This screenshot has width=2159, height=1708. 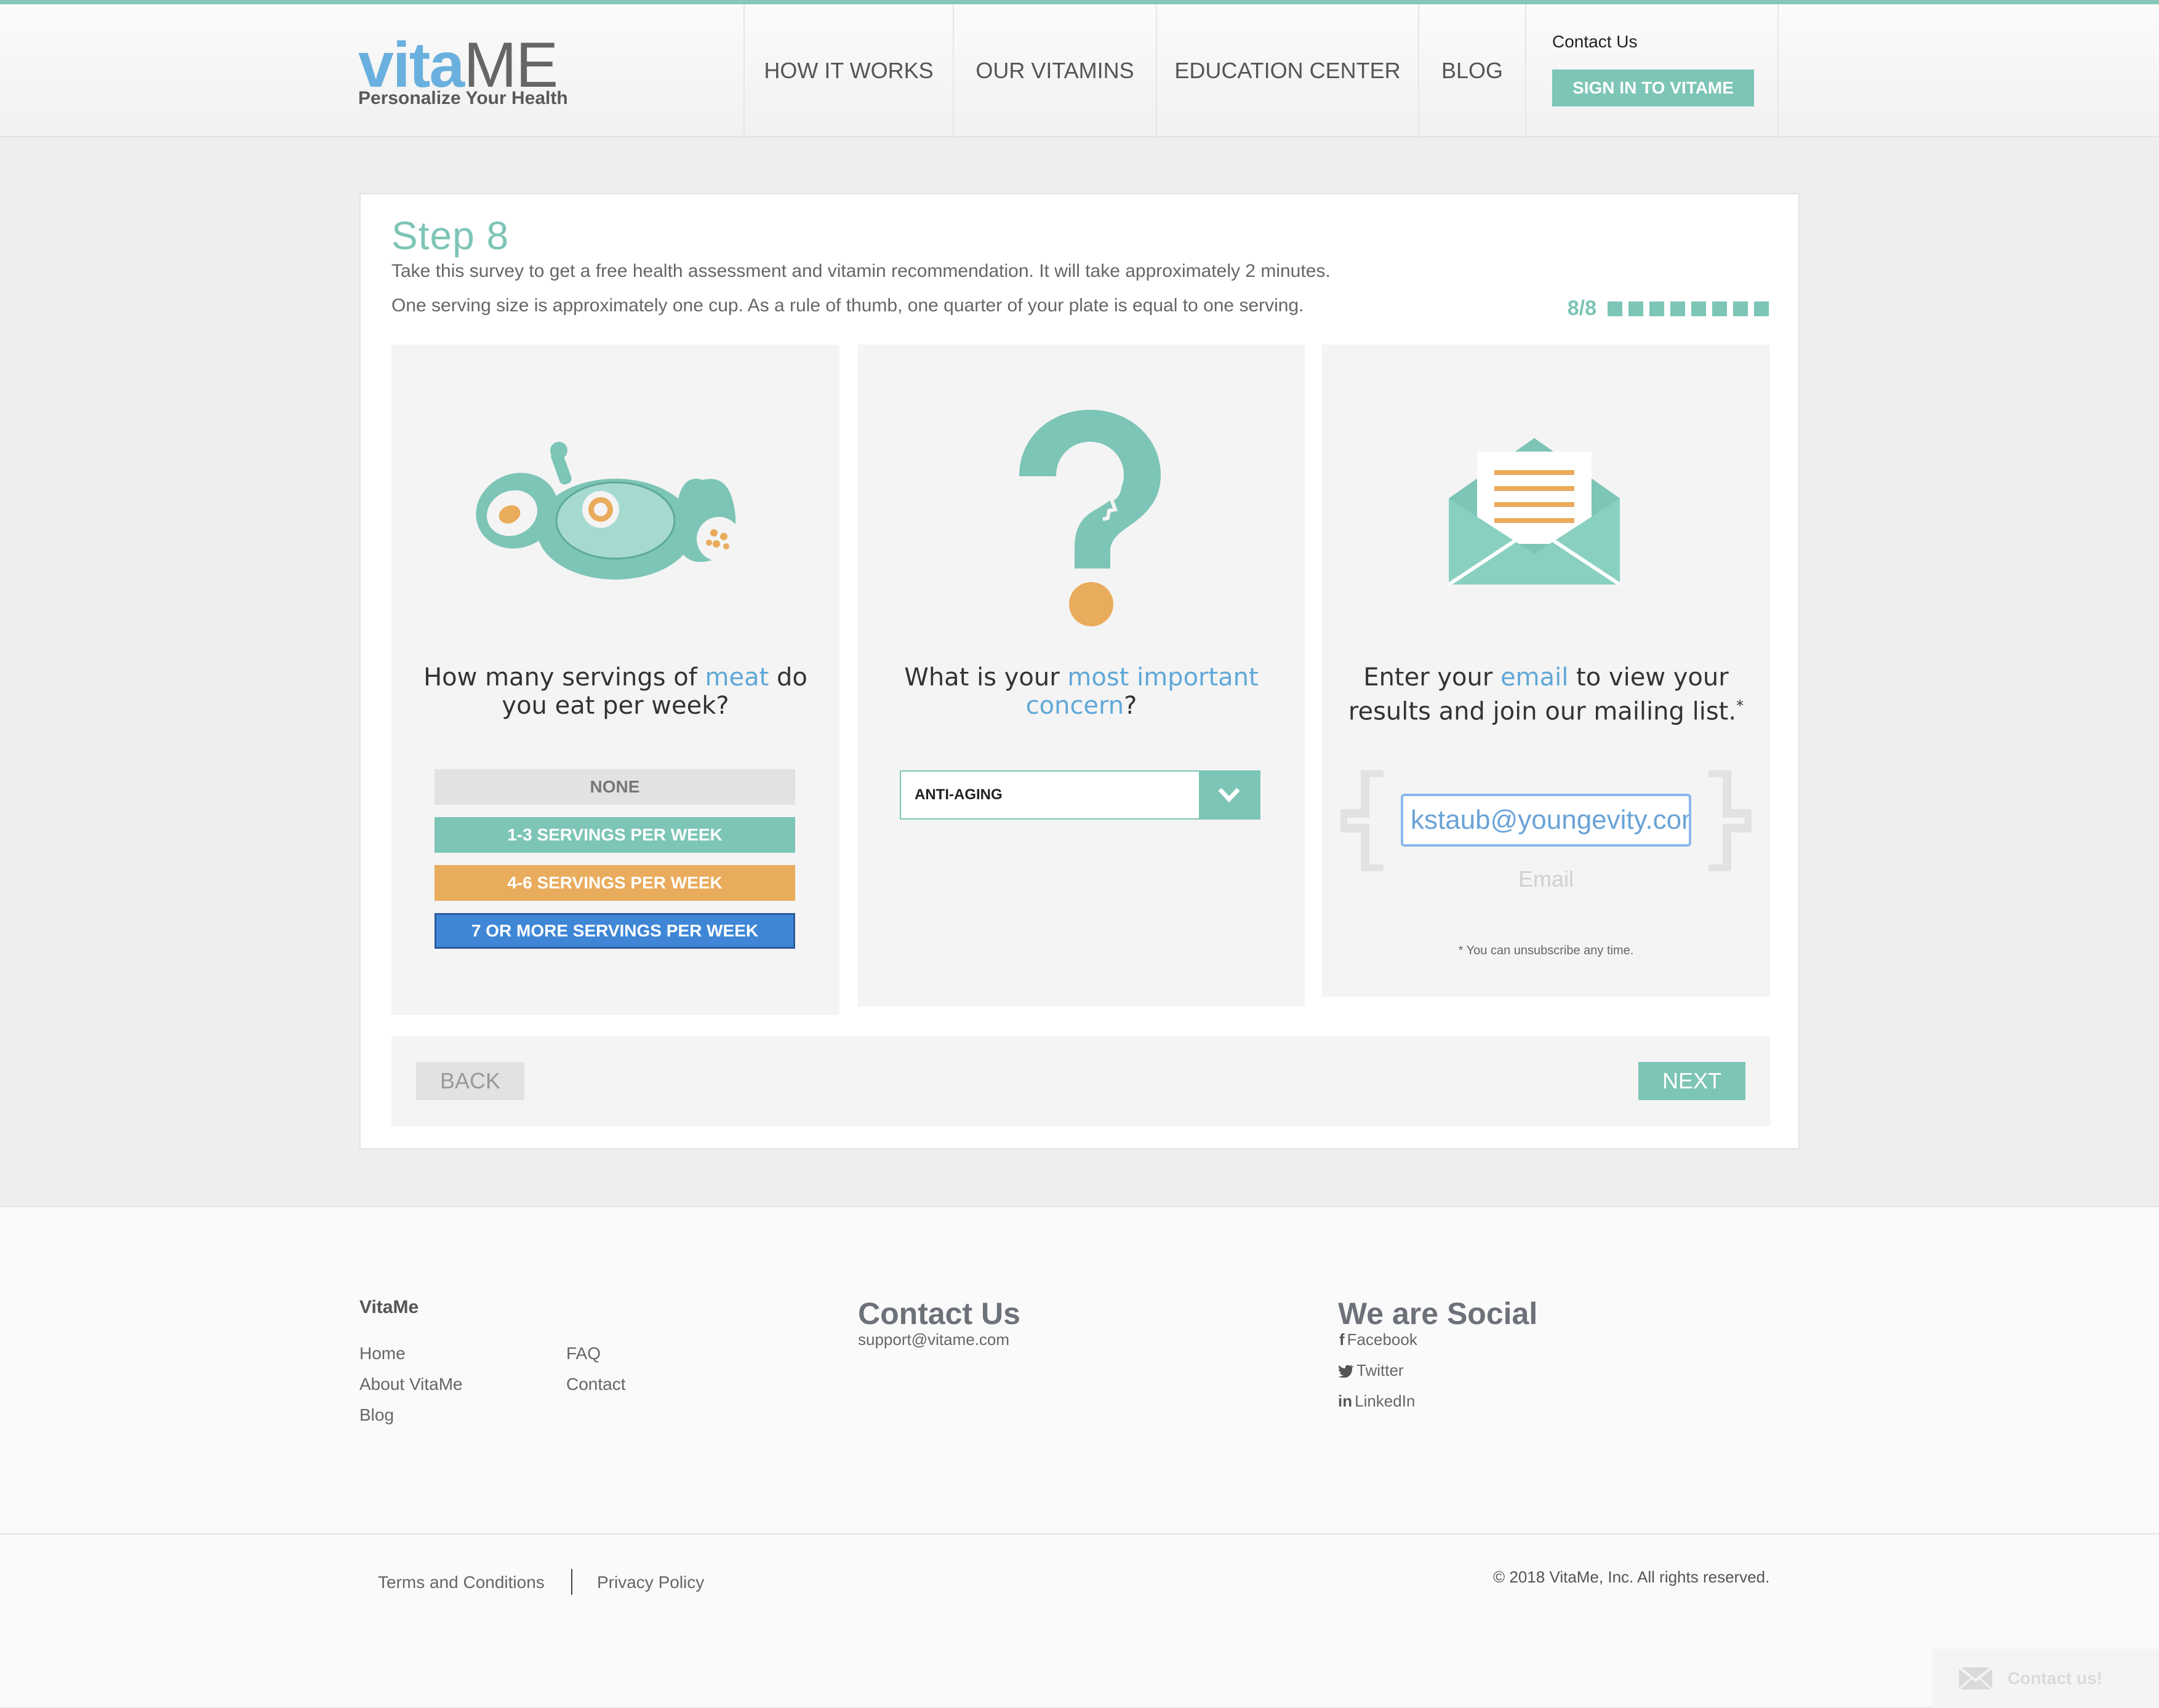 What do you see at coordinates (615, 883) in the screenshot?
I see `option-4-6-servings: 4-6 SERVINGS PER WEEK` at bounding box center [615, 883].